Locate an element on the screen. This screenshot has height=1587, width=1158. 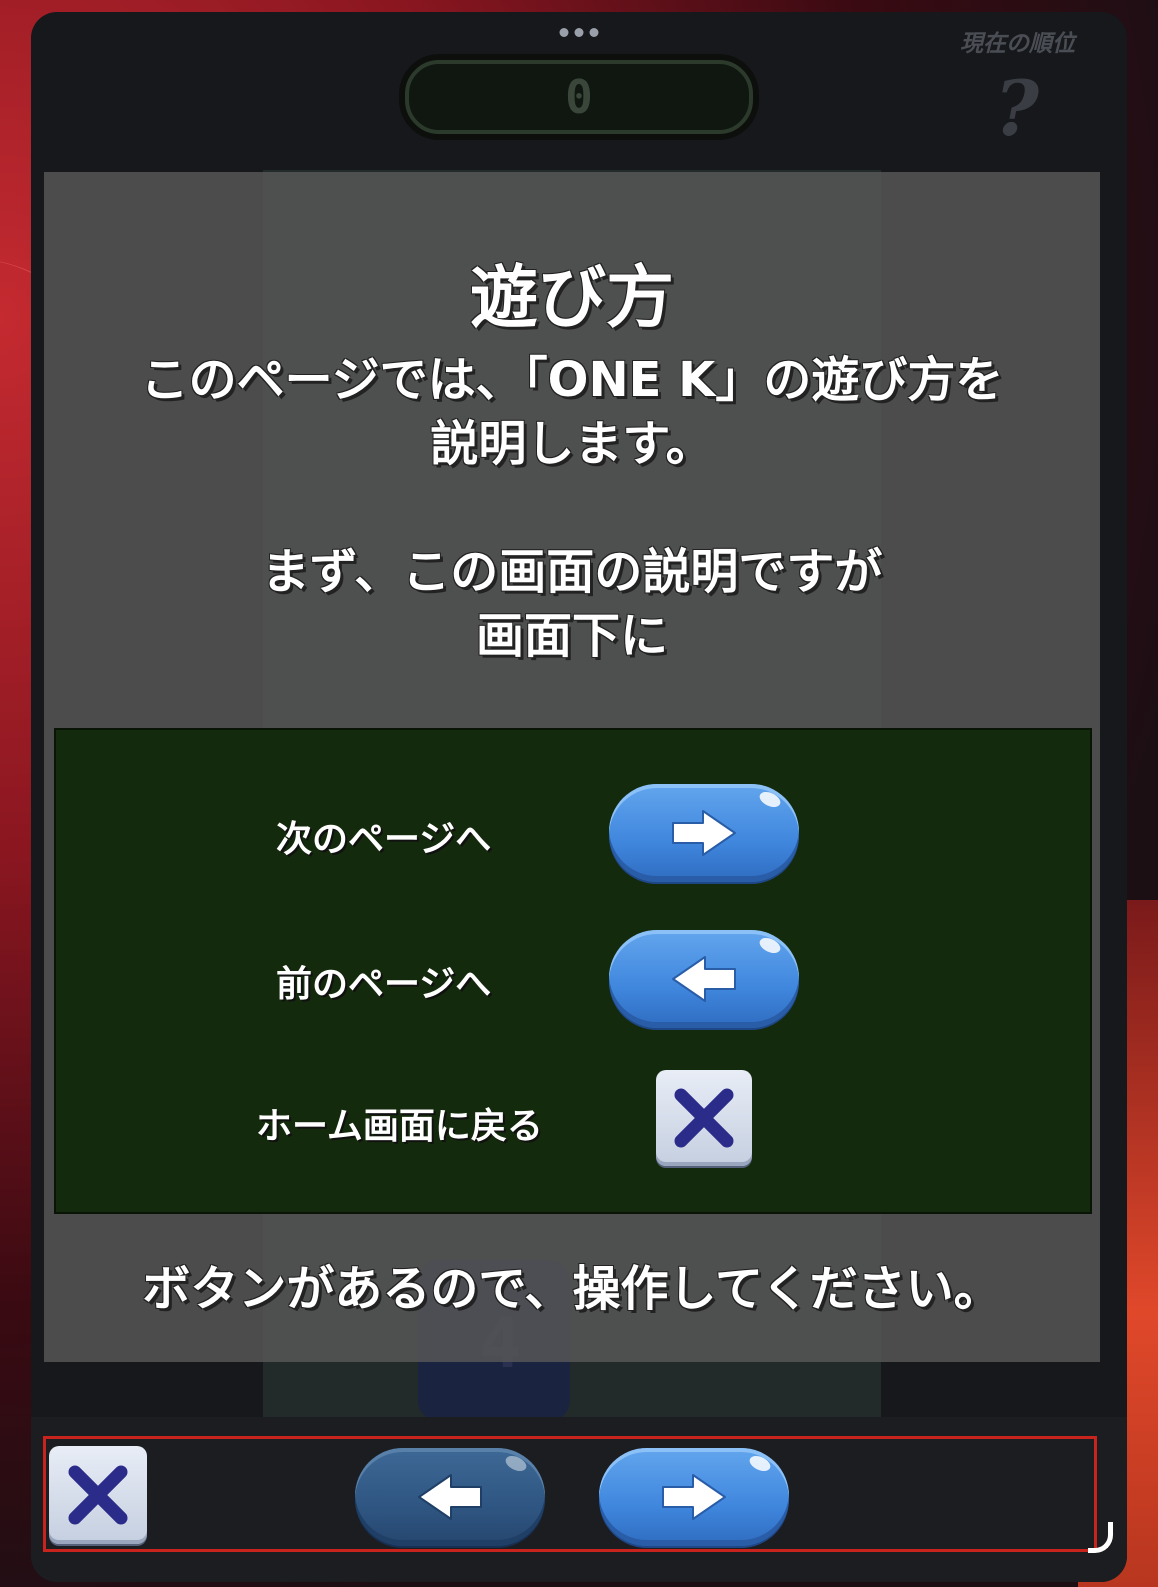
help-label-home: ホーム画面に戻る is located at coordinates (399, 1126).